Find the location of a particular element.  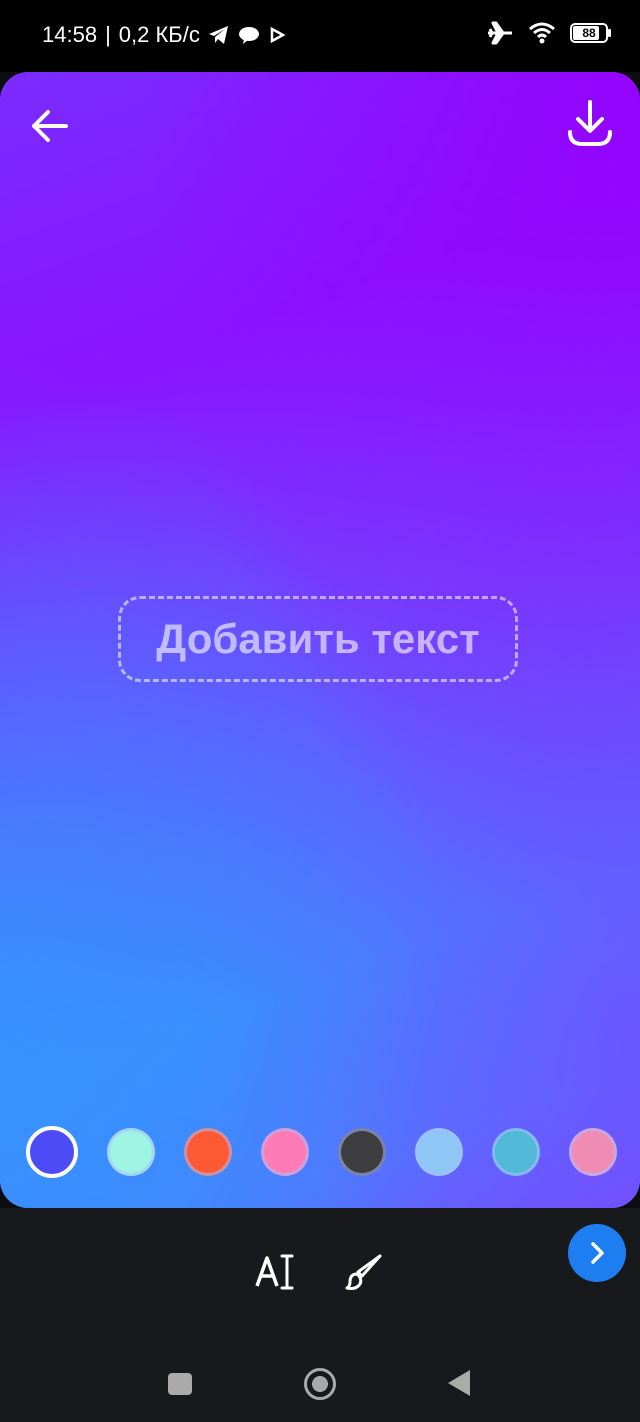

download-icon is located at coordinates (590, 124).